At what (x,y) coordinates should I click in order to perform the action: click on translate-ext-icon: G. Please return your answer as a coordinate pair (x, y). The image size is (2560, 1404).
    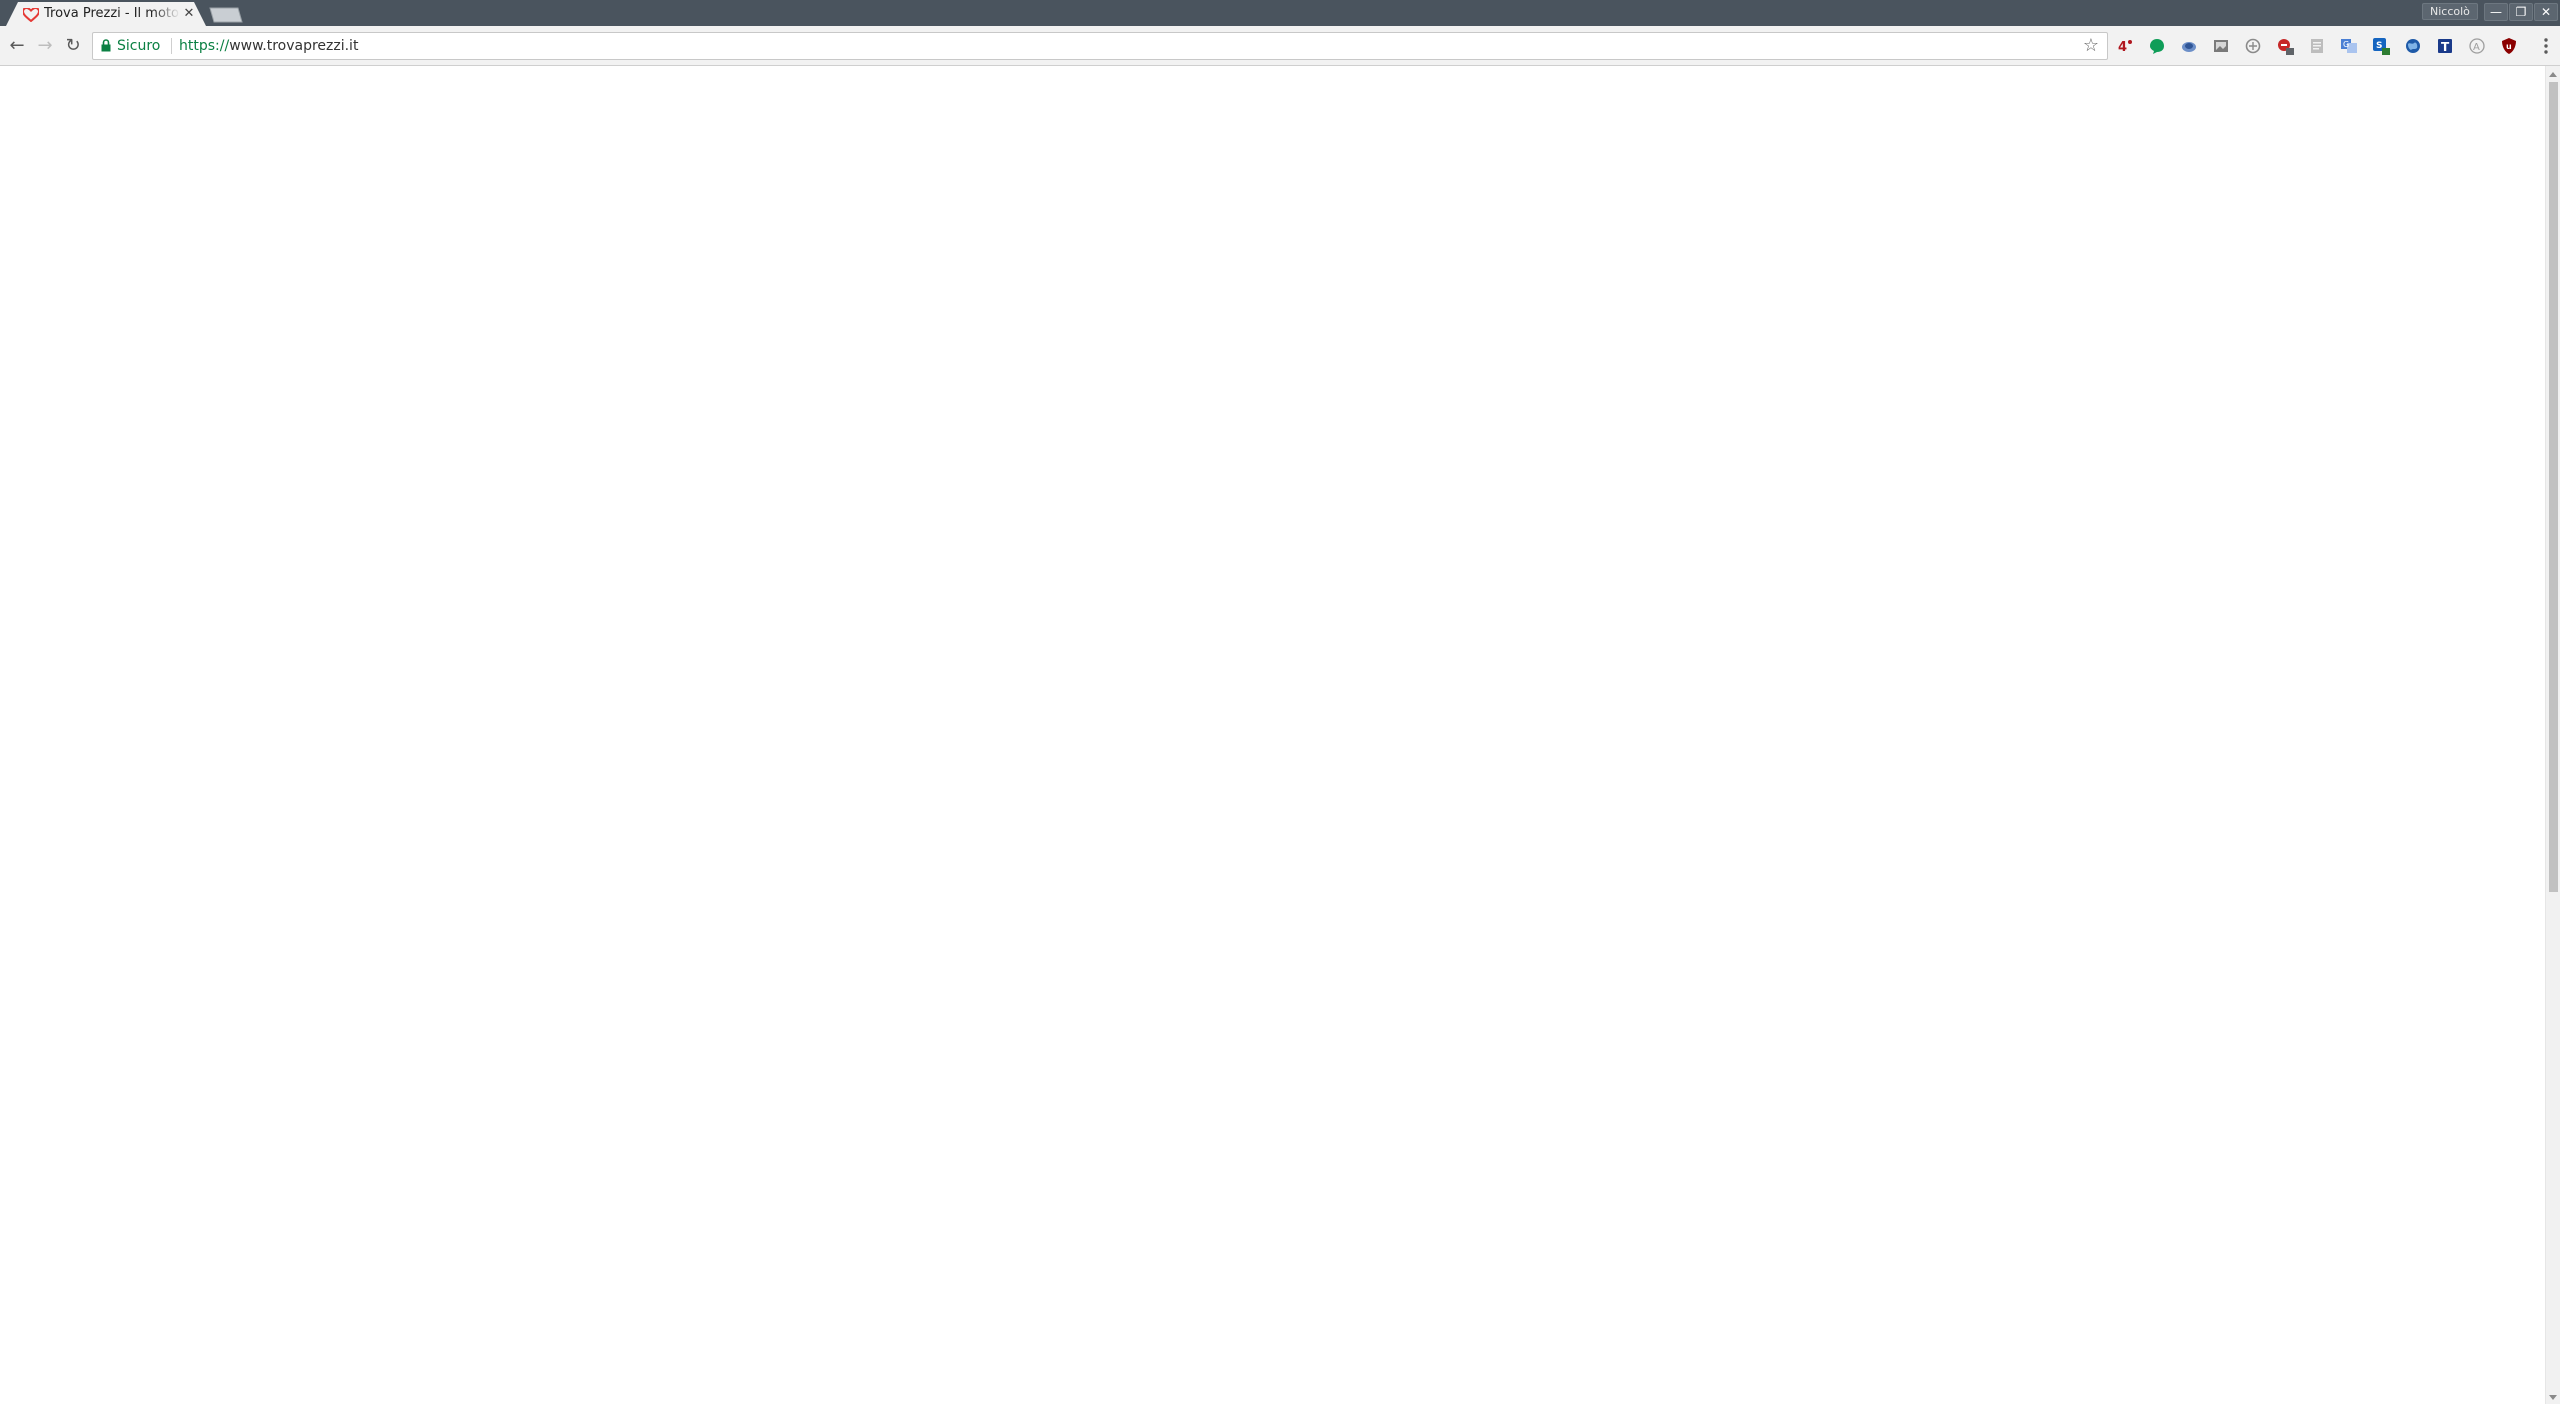
    Looking at the image, I should click on (2349, 46).